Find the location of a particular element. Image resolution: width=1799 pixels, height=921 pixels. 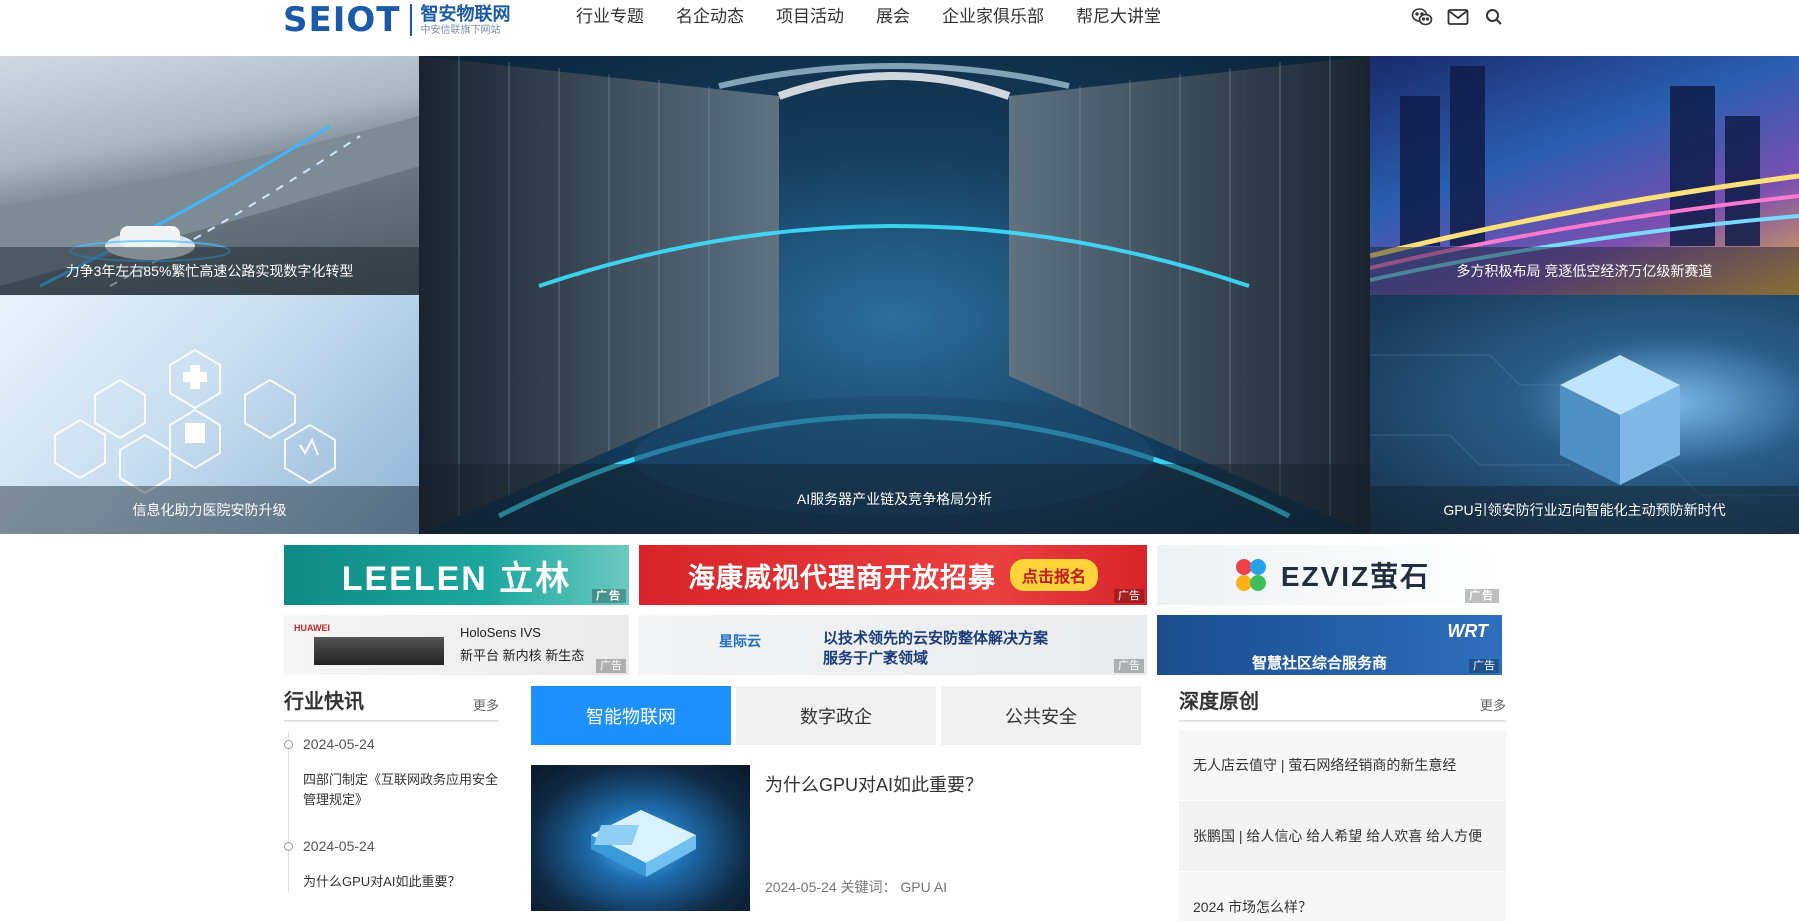

banner-caption-hospital: 信息化助力医院安防升级 is located at coordinates (209, 510).